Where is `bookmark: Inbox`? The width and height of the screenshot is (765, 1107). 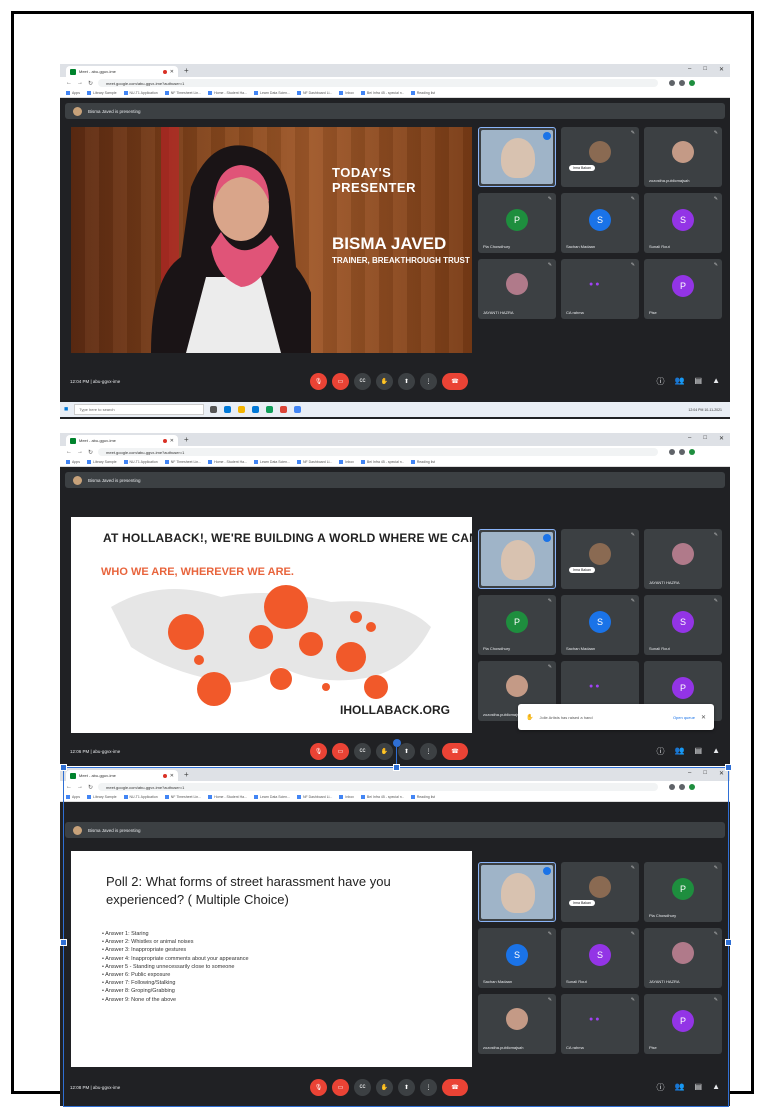
bookmark: Inbox is located at coordinates (346, 462).